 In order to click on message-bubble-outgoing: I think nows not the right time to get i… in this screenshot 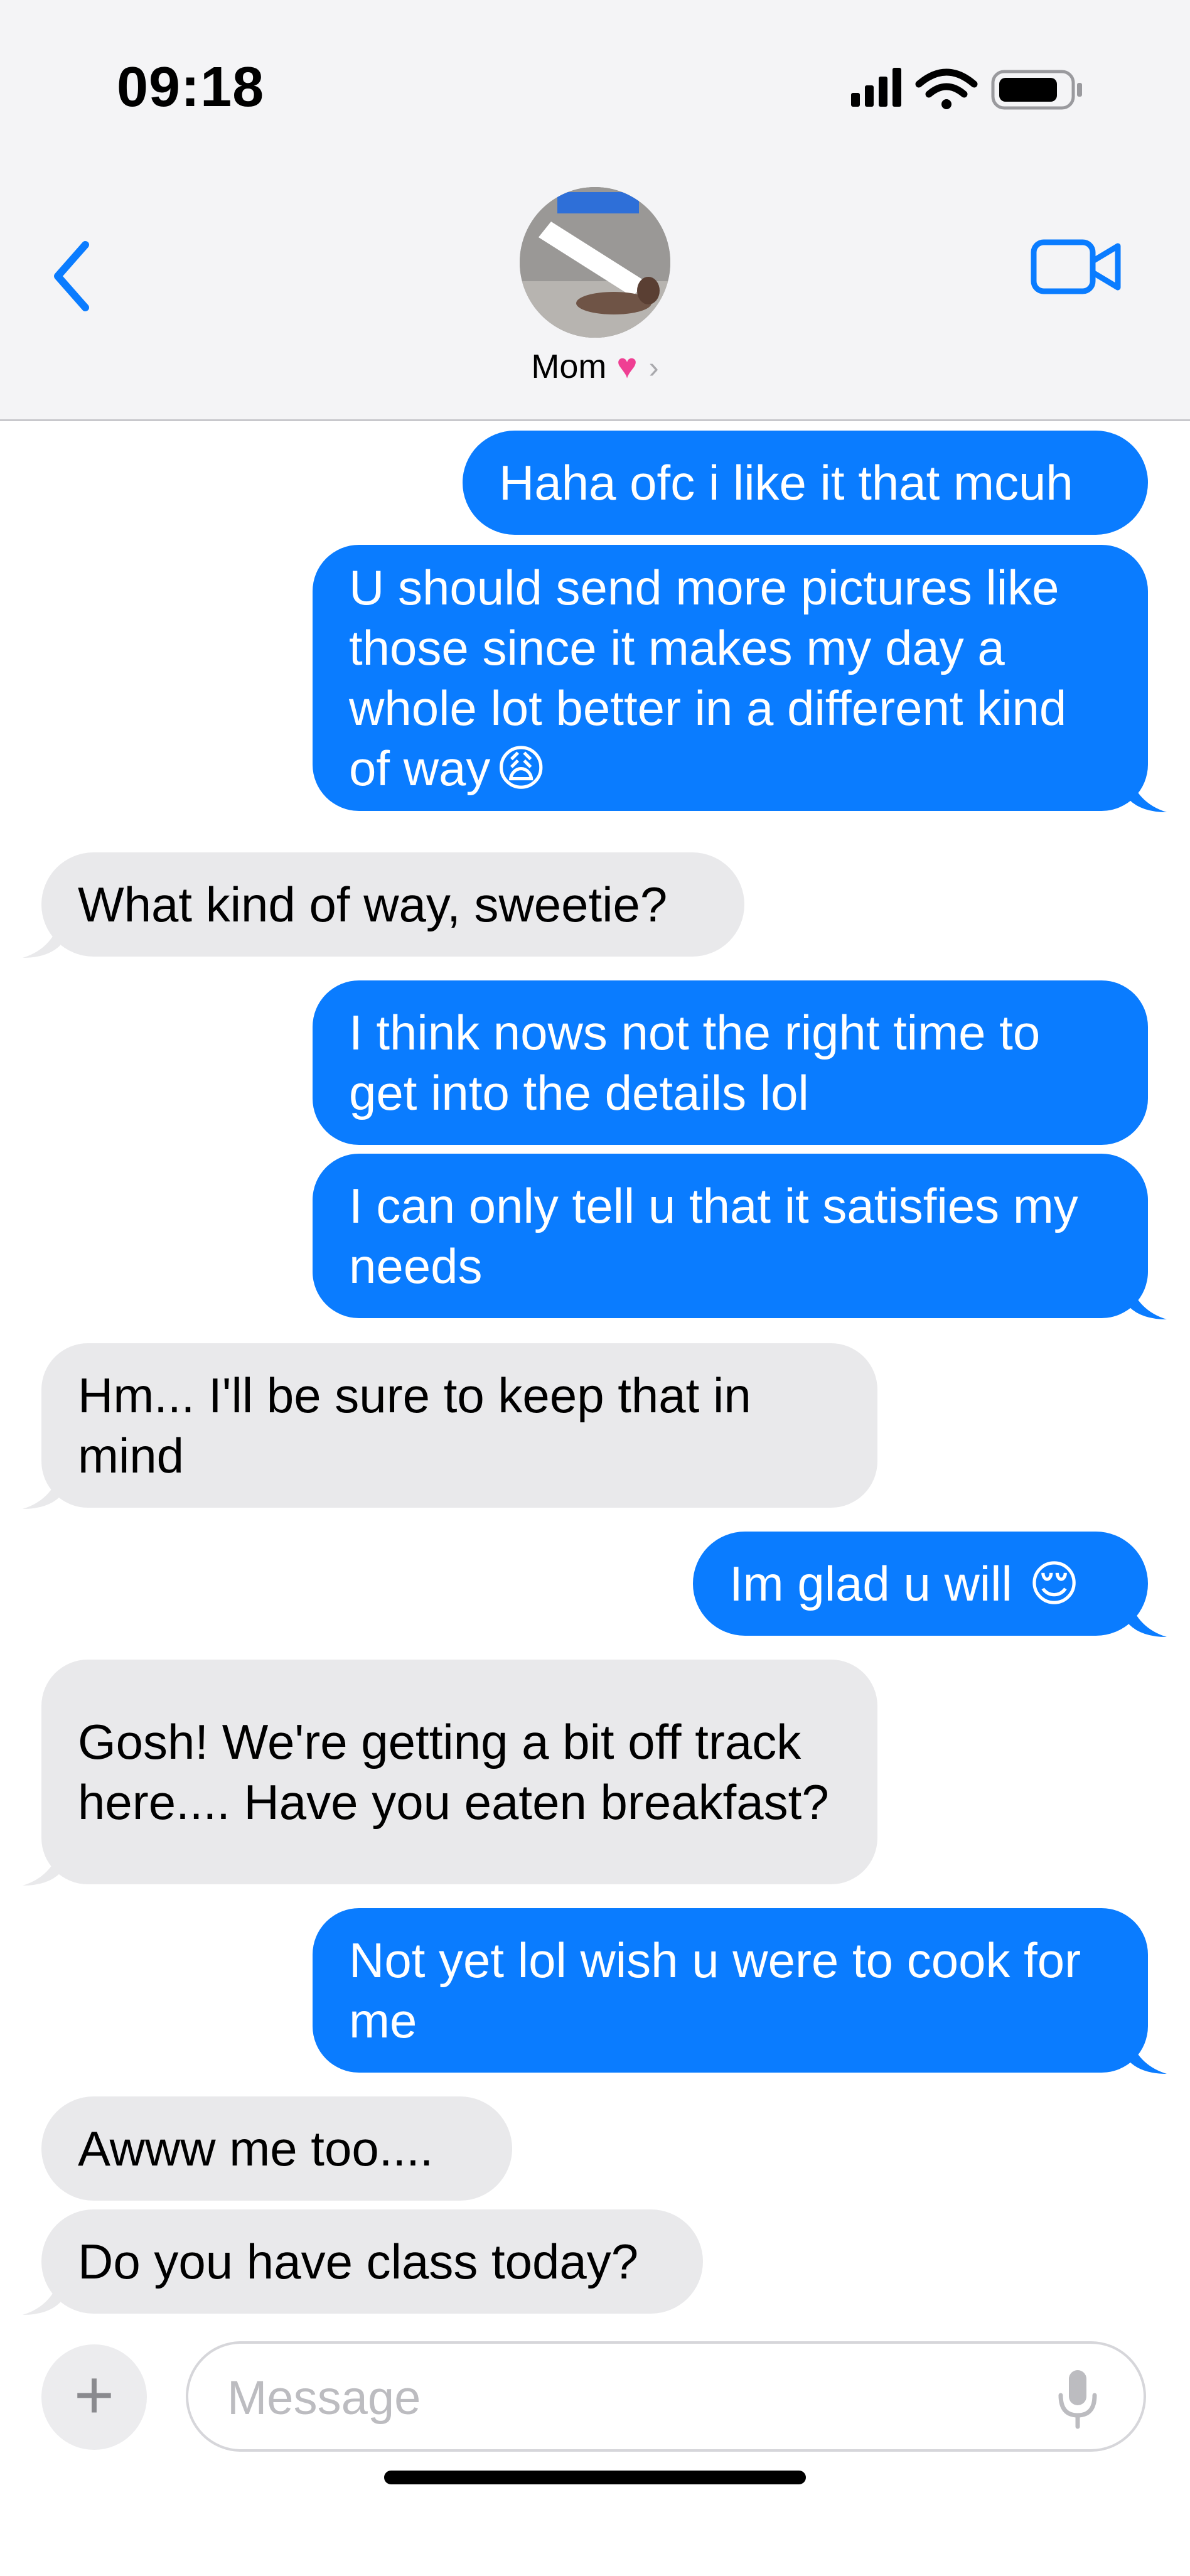, I will do `click(730, 1062)`.